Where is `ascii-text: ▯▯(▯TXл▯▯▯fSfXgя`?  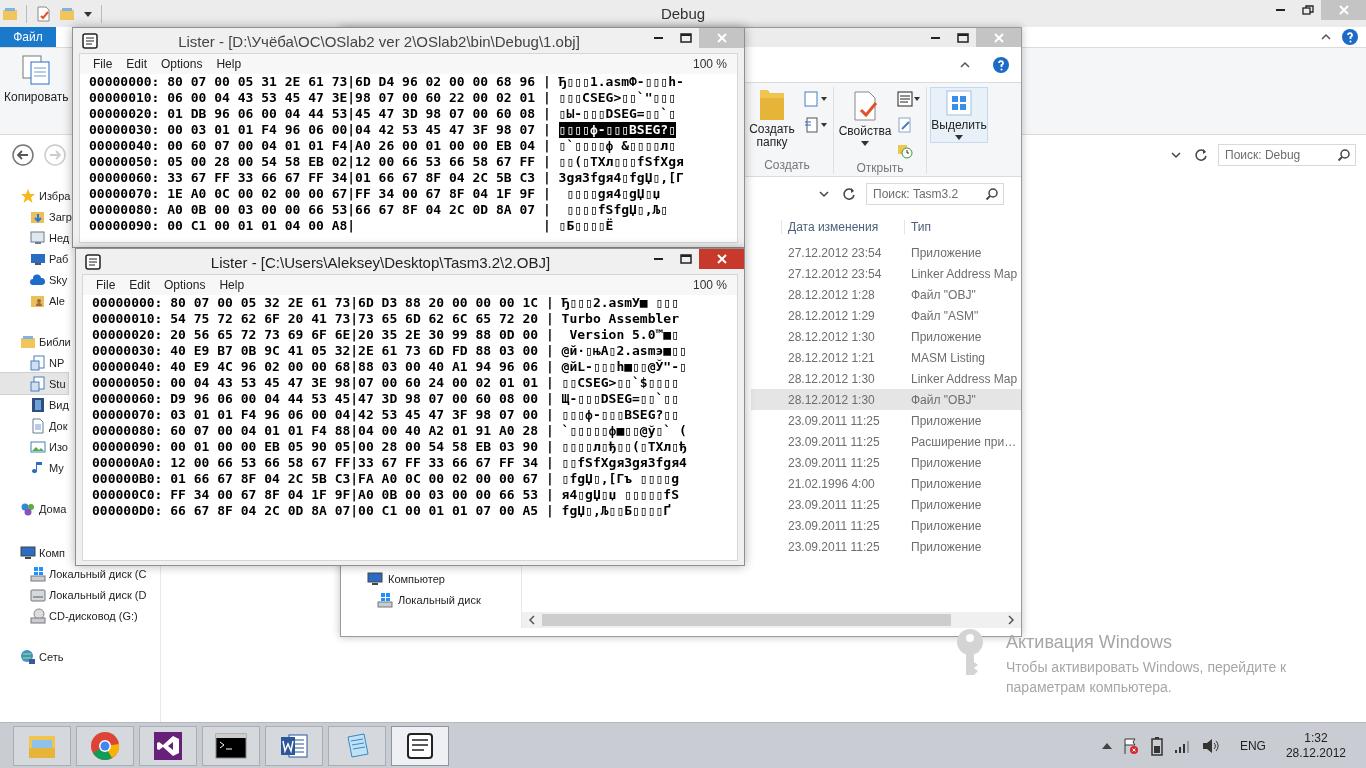 ascii-text: ▯▯(▯TXл▯▯▯fSfXgя is located at coordinates (621, 162).